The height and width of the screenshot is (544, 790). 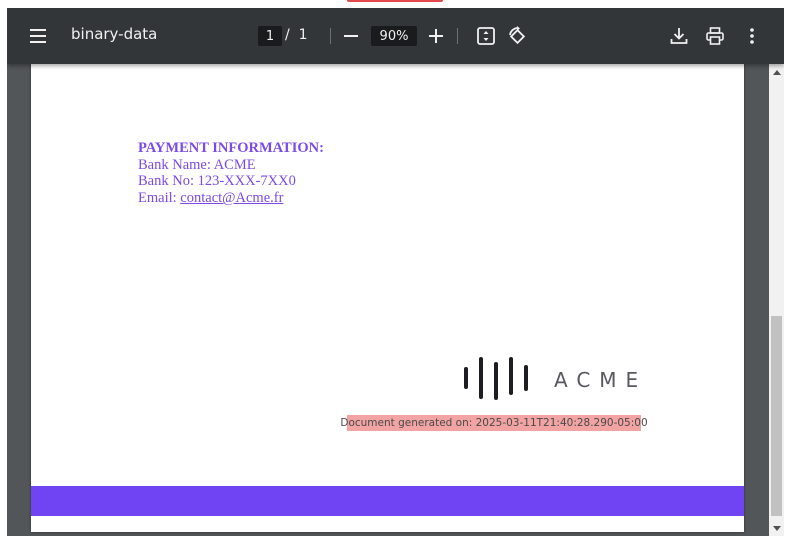 I want to click on email-link: contact@Acme.fr, so click(x=231, y=198).